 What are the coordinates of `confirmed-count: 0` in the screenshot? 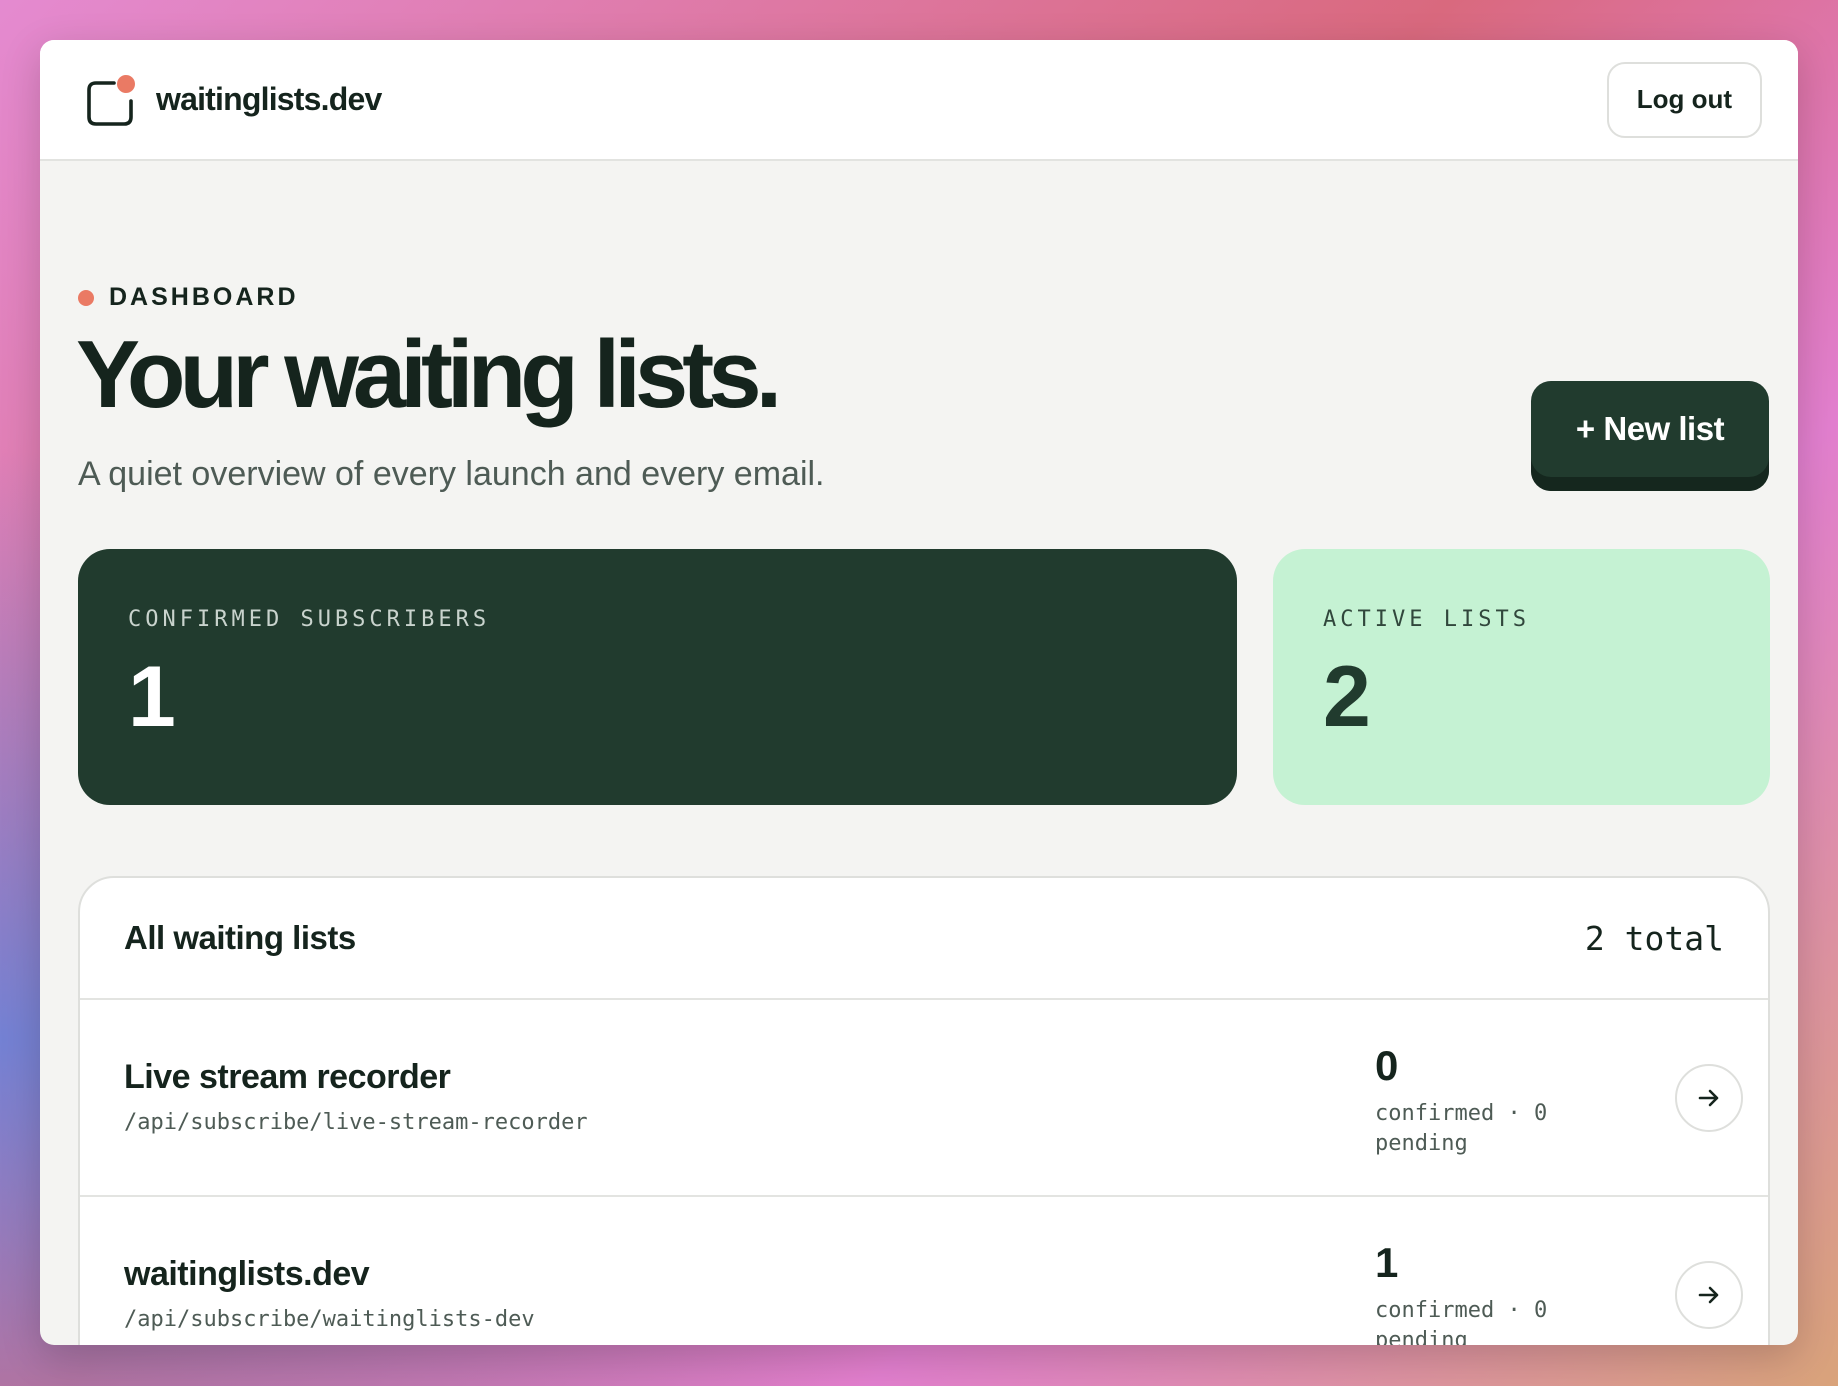 It's located at (1387, 1065).